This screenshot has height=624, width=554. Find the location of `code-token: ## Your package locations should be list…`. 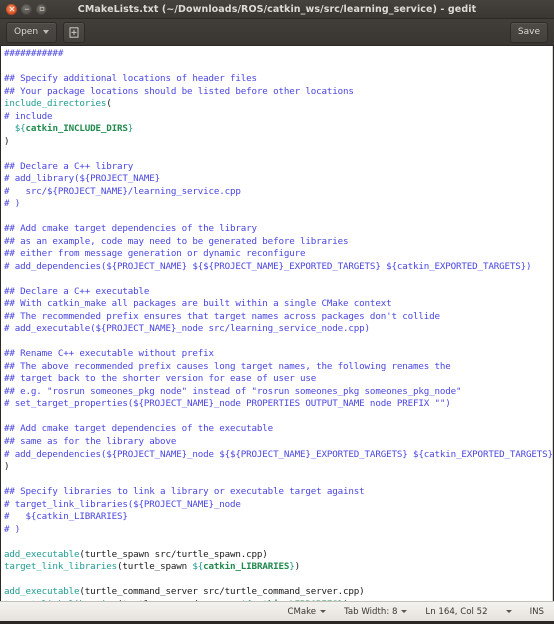

code-token: ## Your package locations should be list… is located at coordinates (179, 91).